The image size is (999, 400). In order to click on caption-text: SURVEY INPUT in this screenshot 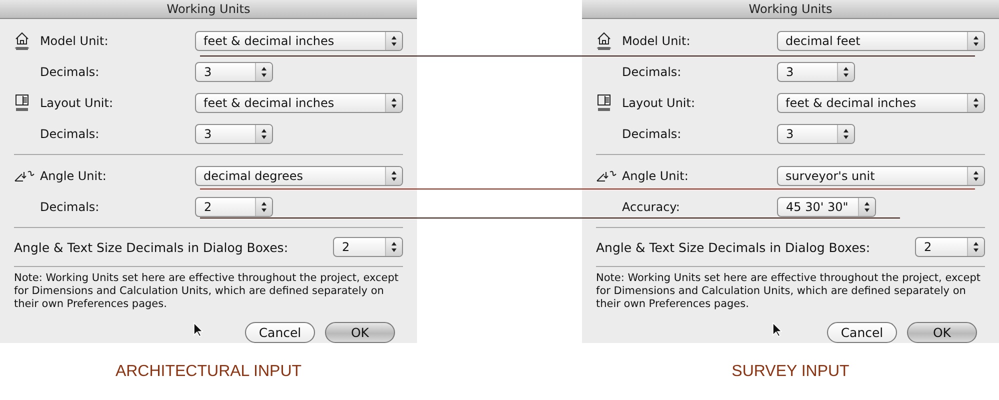, I will do `click(791, 372)`.